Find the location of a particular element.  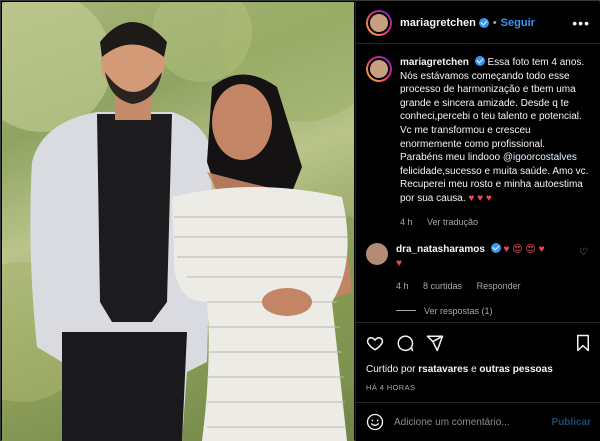

caption-avatar is located at coordinates (379, 69).